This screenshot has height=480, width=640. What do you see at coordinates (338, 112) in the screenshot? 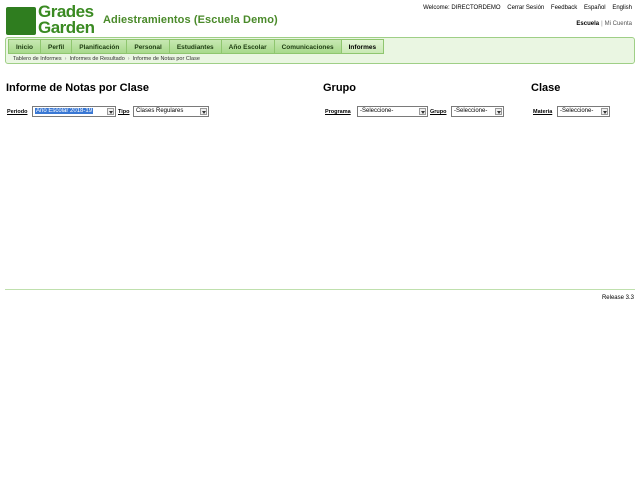
I see `programa-label: Programa` at bounding box center [338, 112].